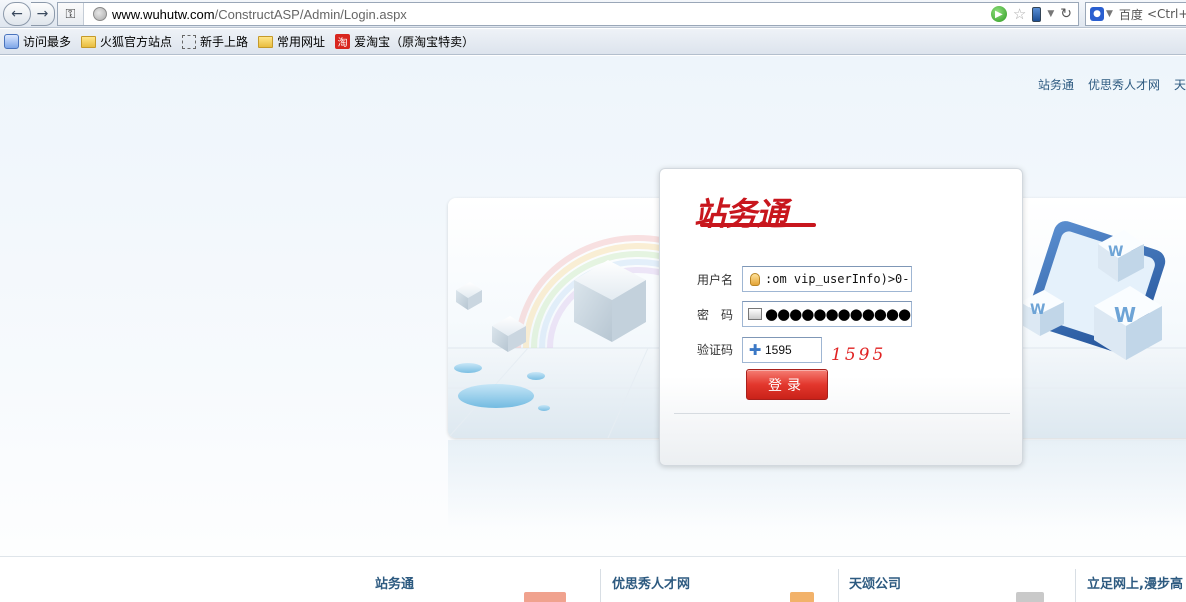 This screenshot has height=602, width=1186. Describe the element at coordinates (593, 579) in the screenshot. I see `footer: 站务通 优思秀人才网 天颂公司 立足网上,漫步高` at that location.